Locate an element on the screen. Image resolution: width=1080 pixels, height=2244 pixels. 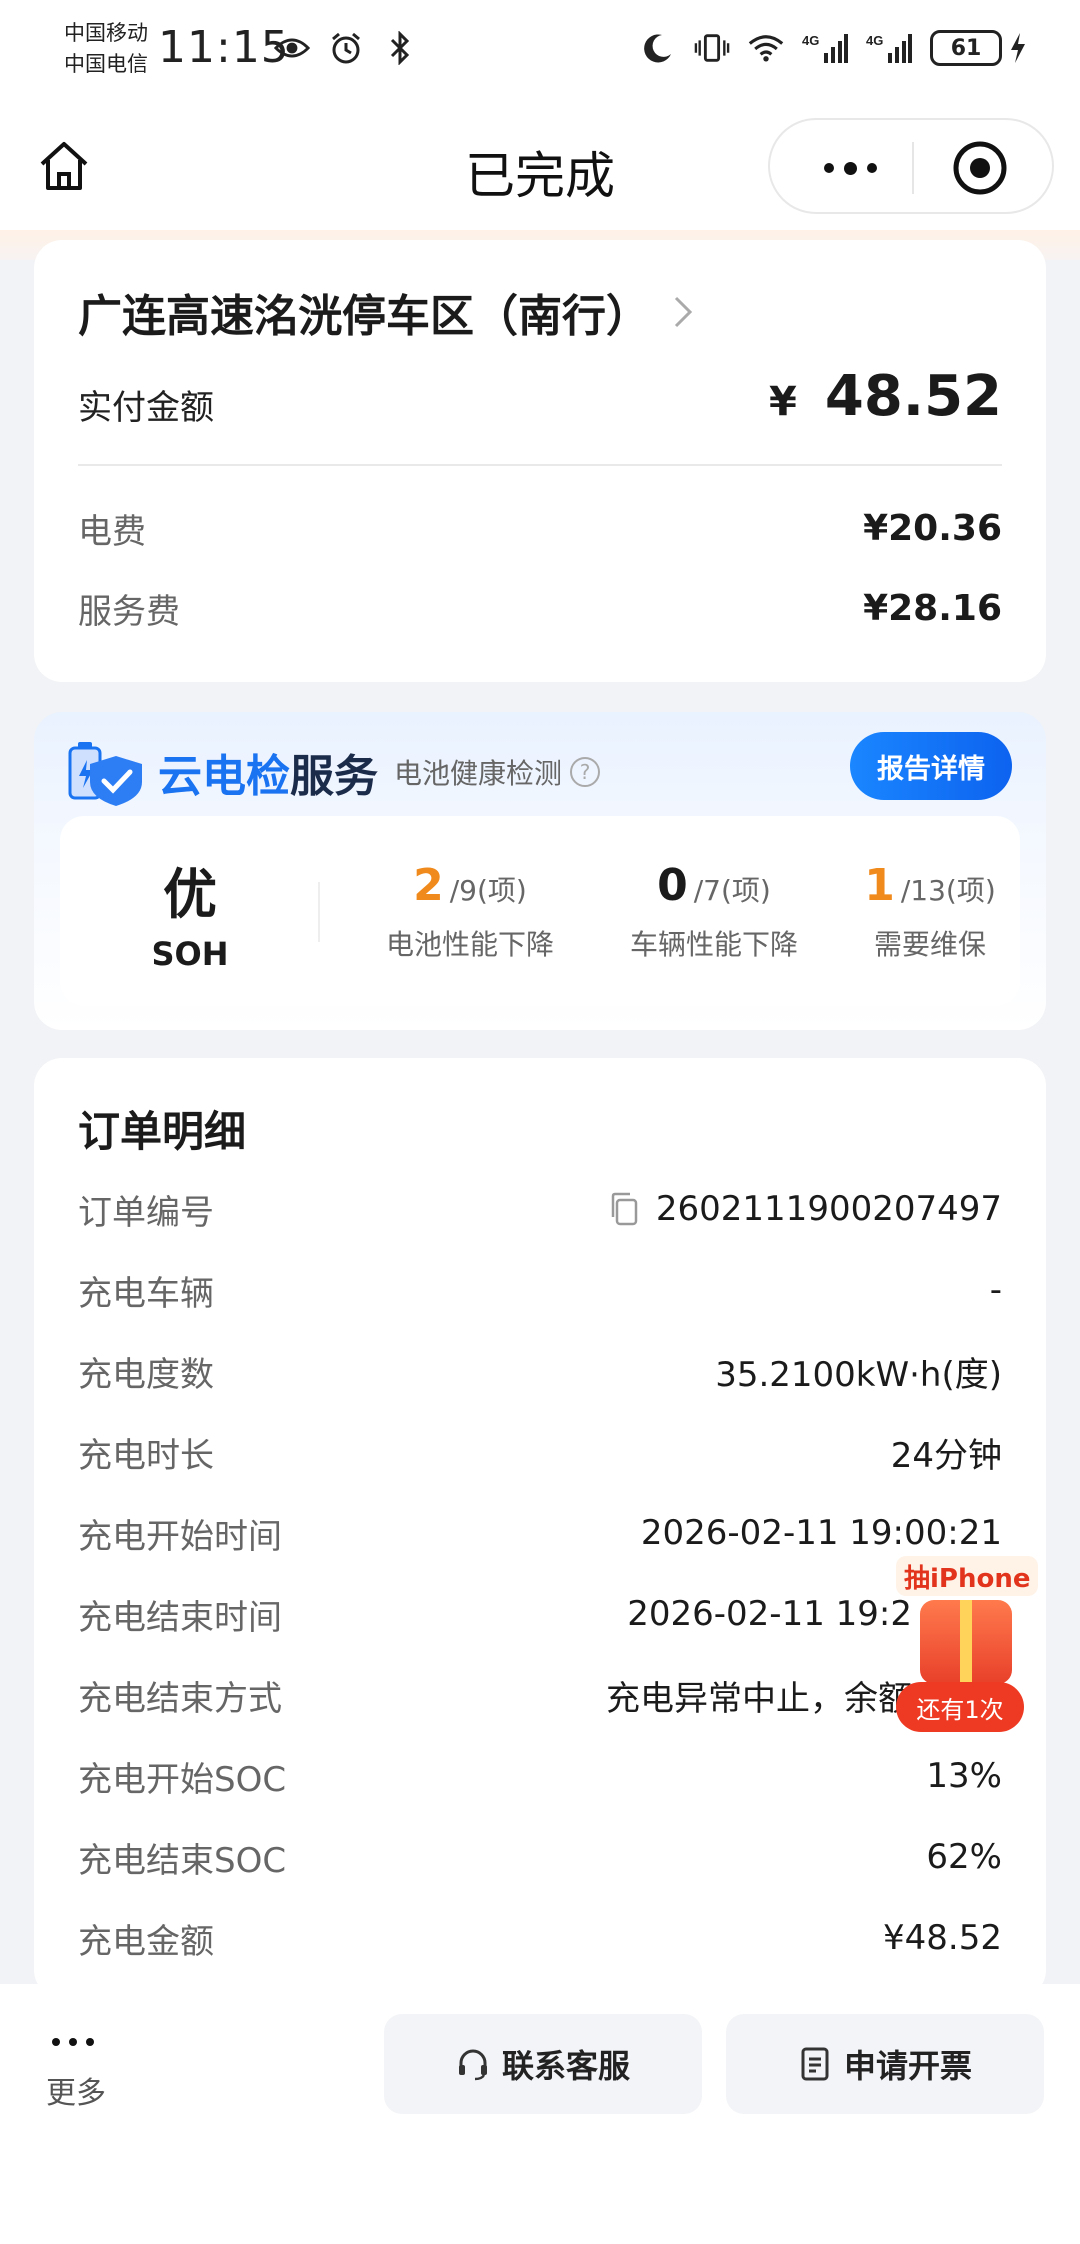
order-value: ¥48.52 is located at coordinates (942, 1938).